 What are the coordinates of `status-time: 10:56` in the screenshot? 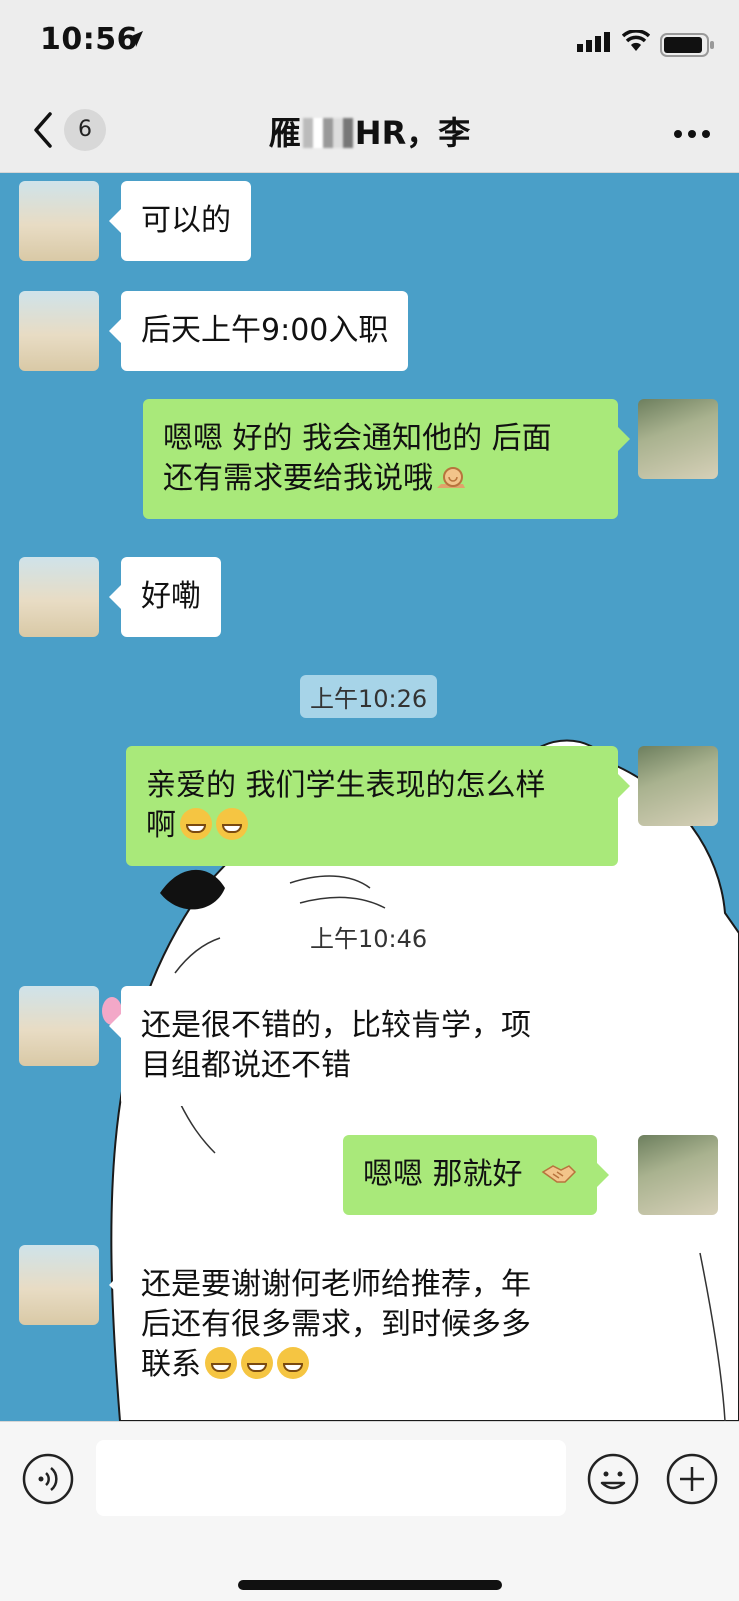 It's located at (89, 39).